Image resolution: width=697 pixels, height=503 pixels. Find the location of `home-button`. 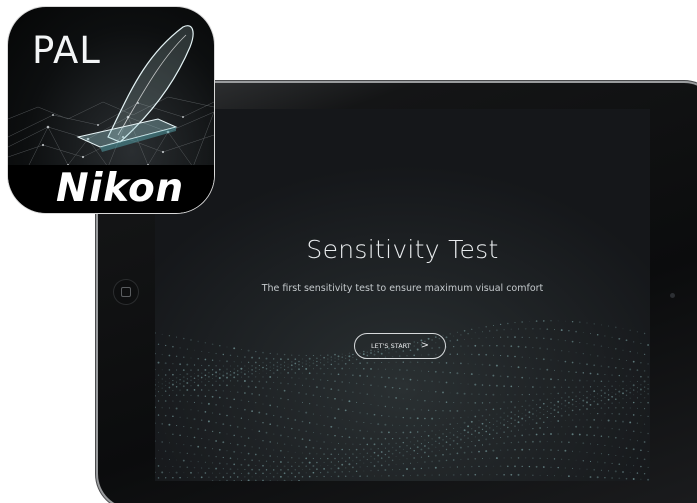

home-button is located at coordinates (126, 292).